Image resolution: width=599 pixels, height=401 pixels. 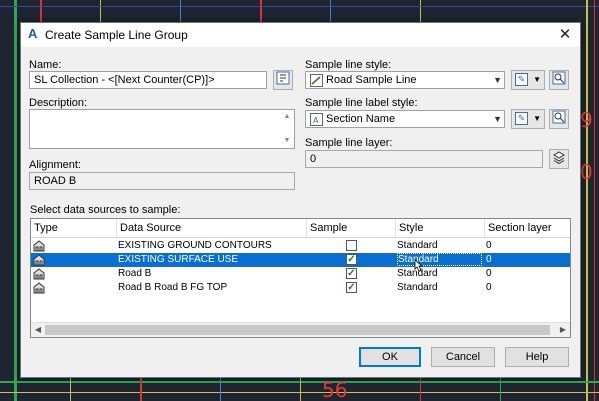 What do you see at coordinates (349, 143) in the screenshot?
I see `sample-line-layer-label: Sample line layer:` at bounding box center [349, 143].